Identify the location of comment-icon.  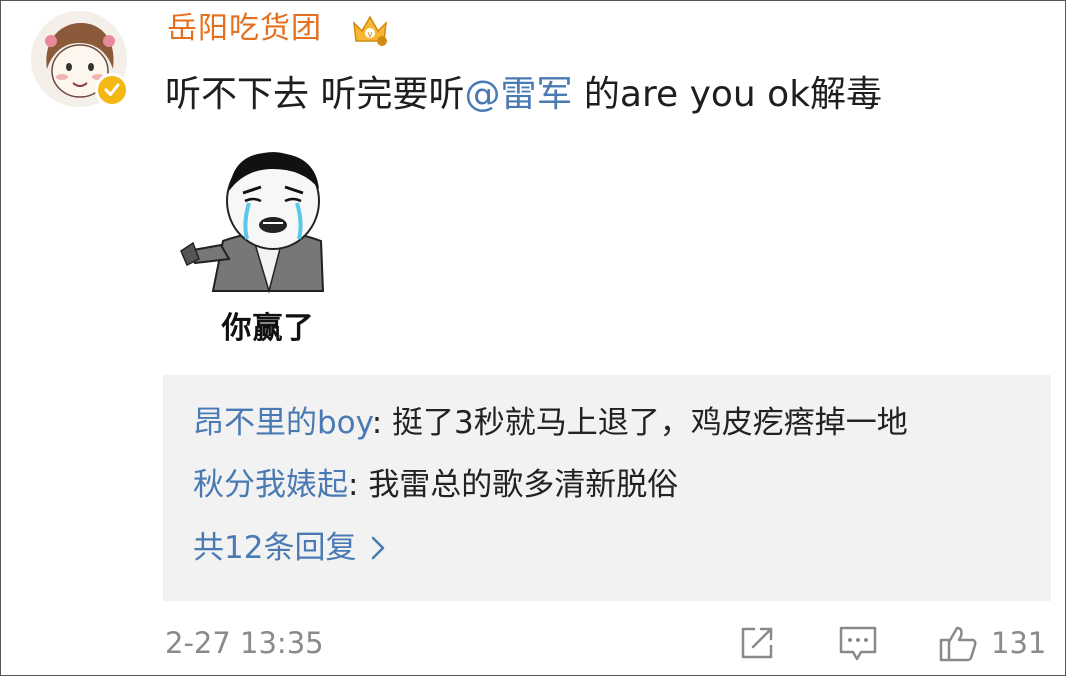
(858, 643).